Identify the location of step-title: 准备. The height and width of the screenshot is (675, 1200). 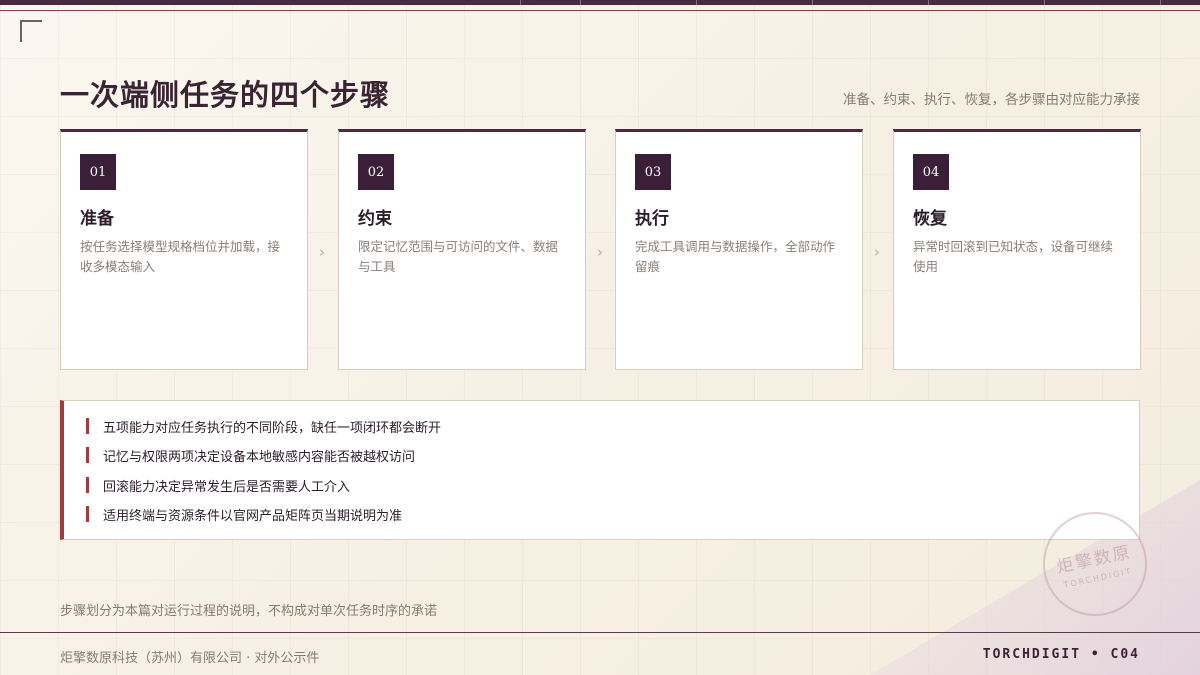
(97, 219).